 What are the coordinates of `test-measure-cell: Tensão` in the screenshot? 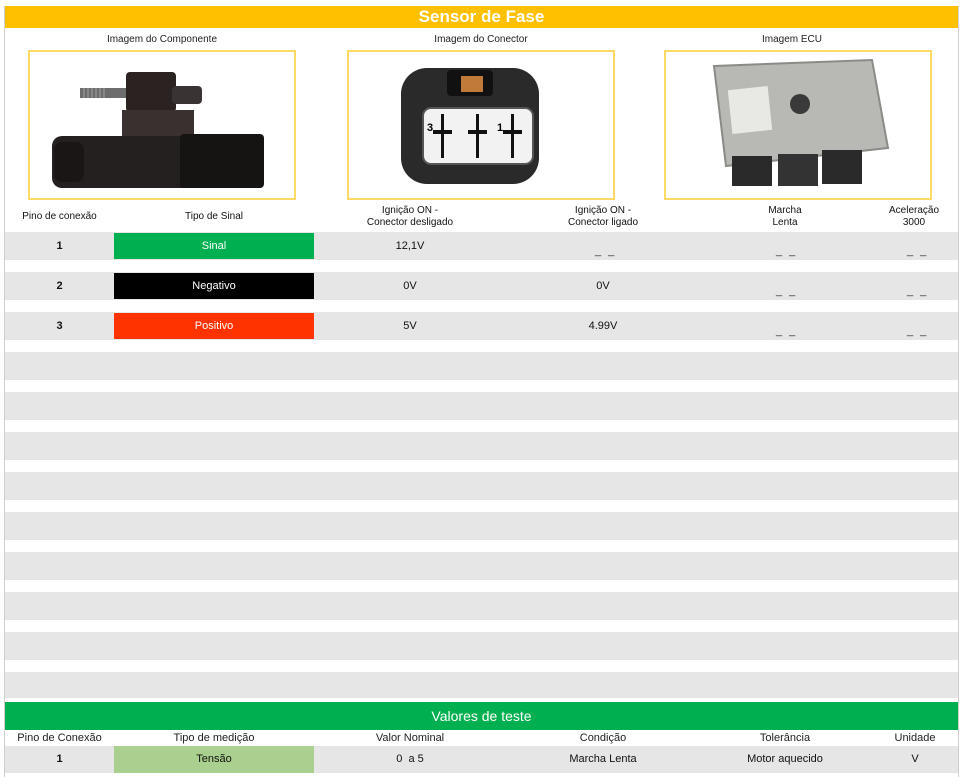 It's located at (214, 759).